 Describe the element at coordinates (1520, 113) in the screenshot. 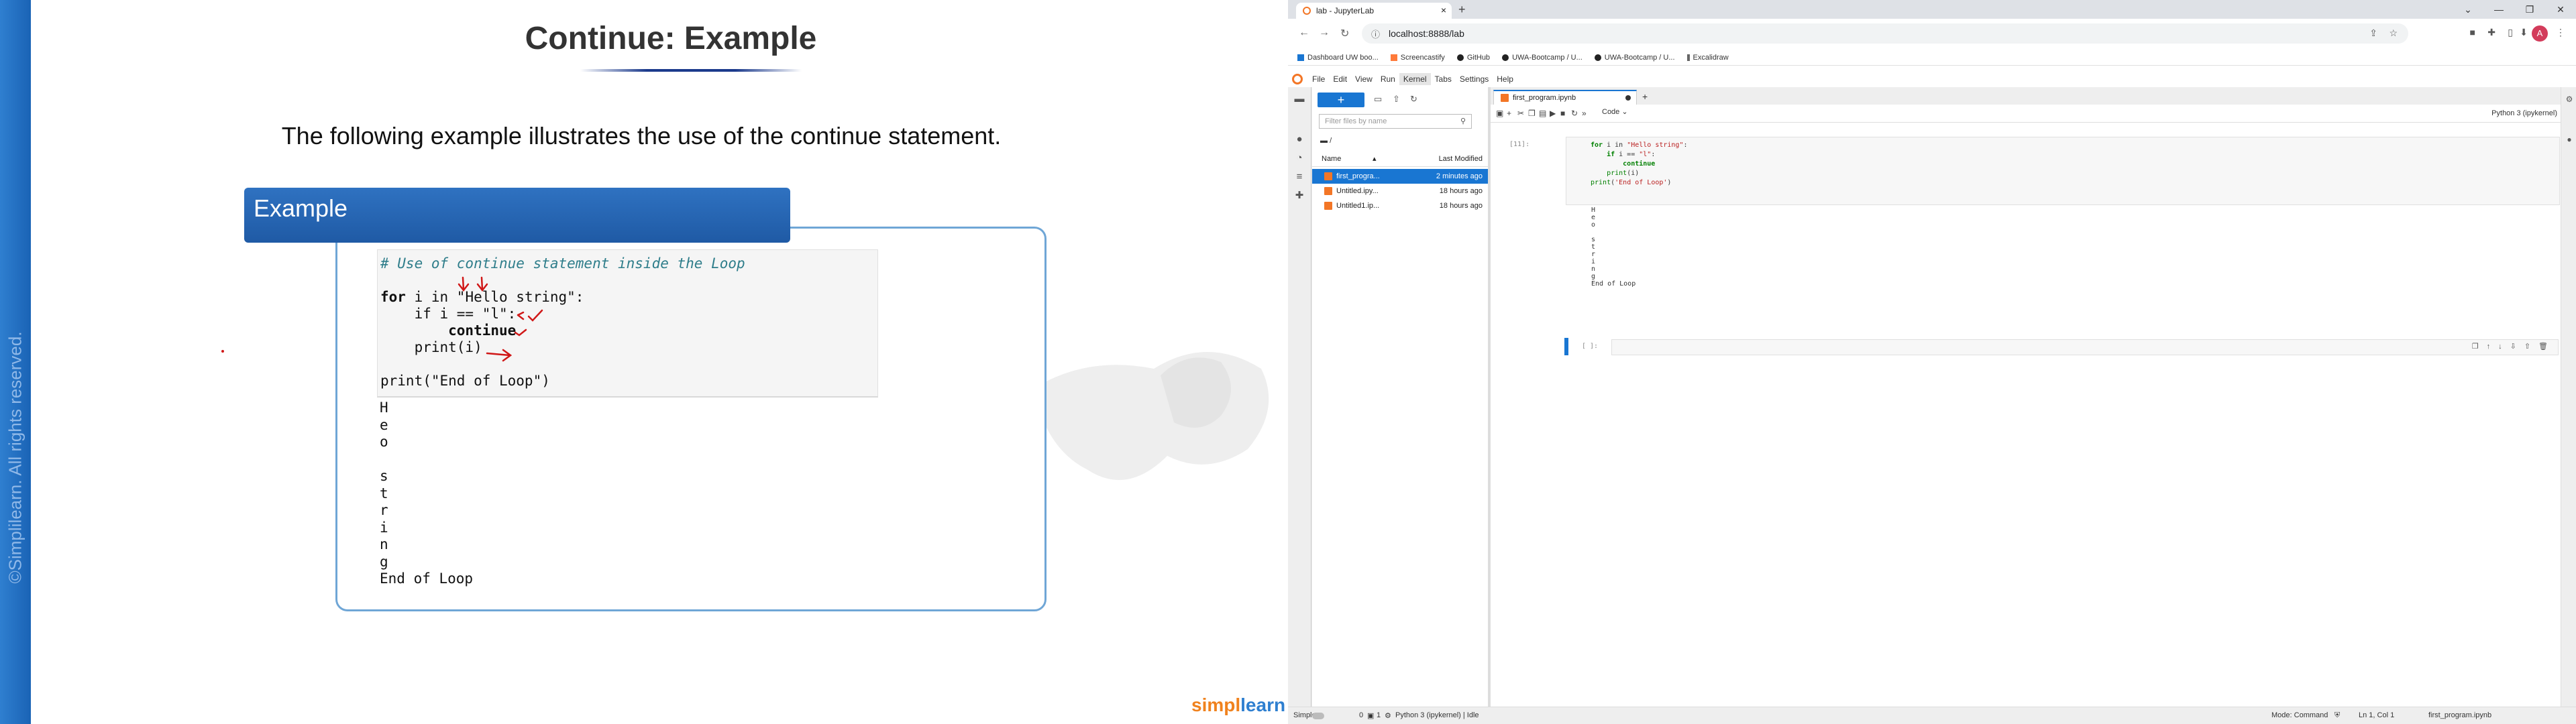

I see `cut-icon: ✂` at that location.